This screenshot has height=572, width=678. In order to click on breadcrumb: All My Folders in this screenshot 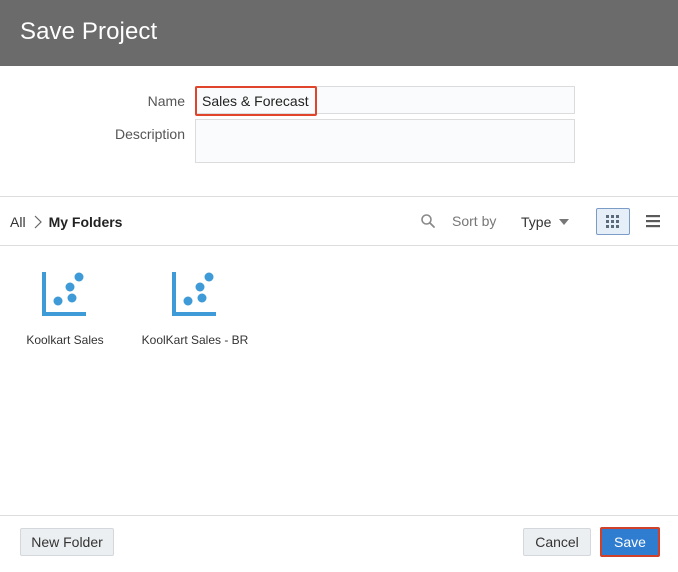, I will do `click(66, 222)`.